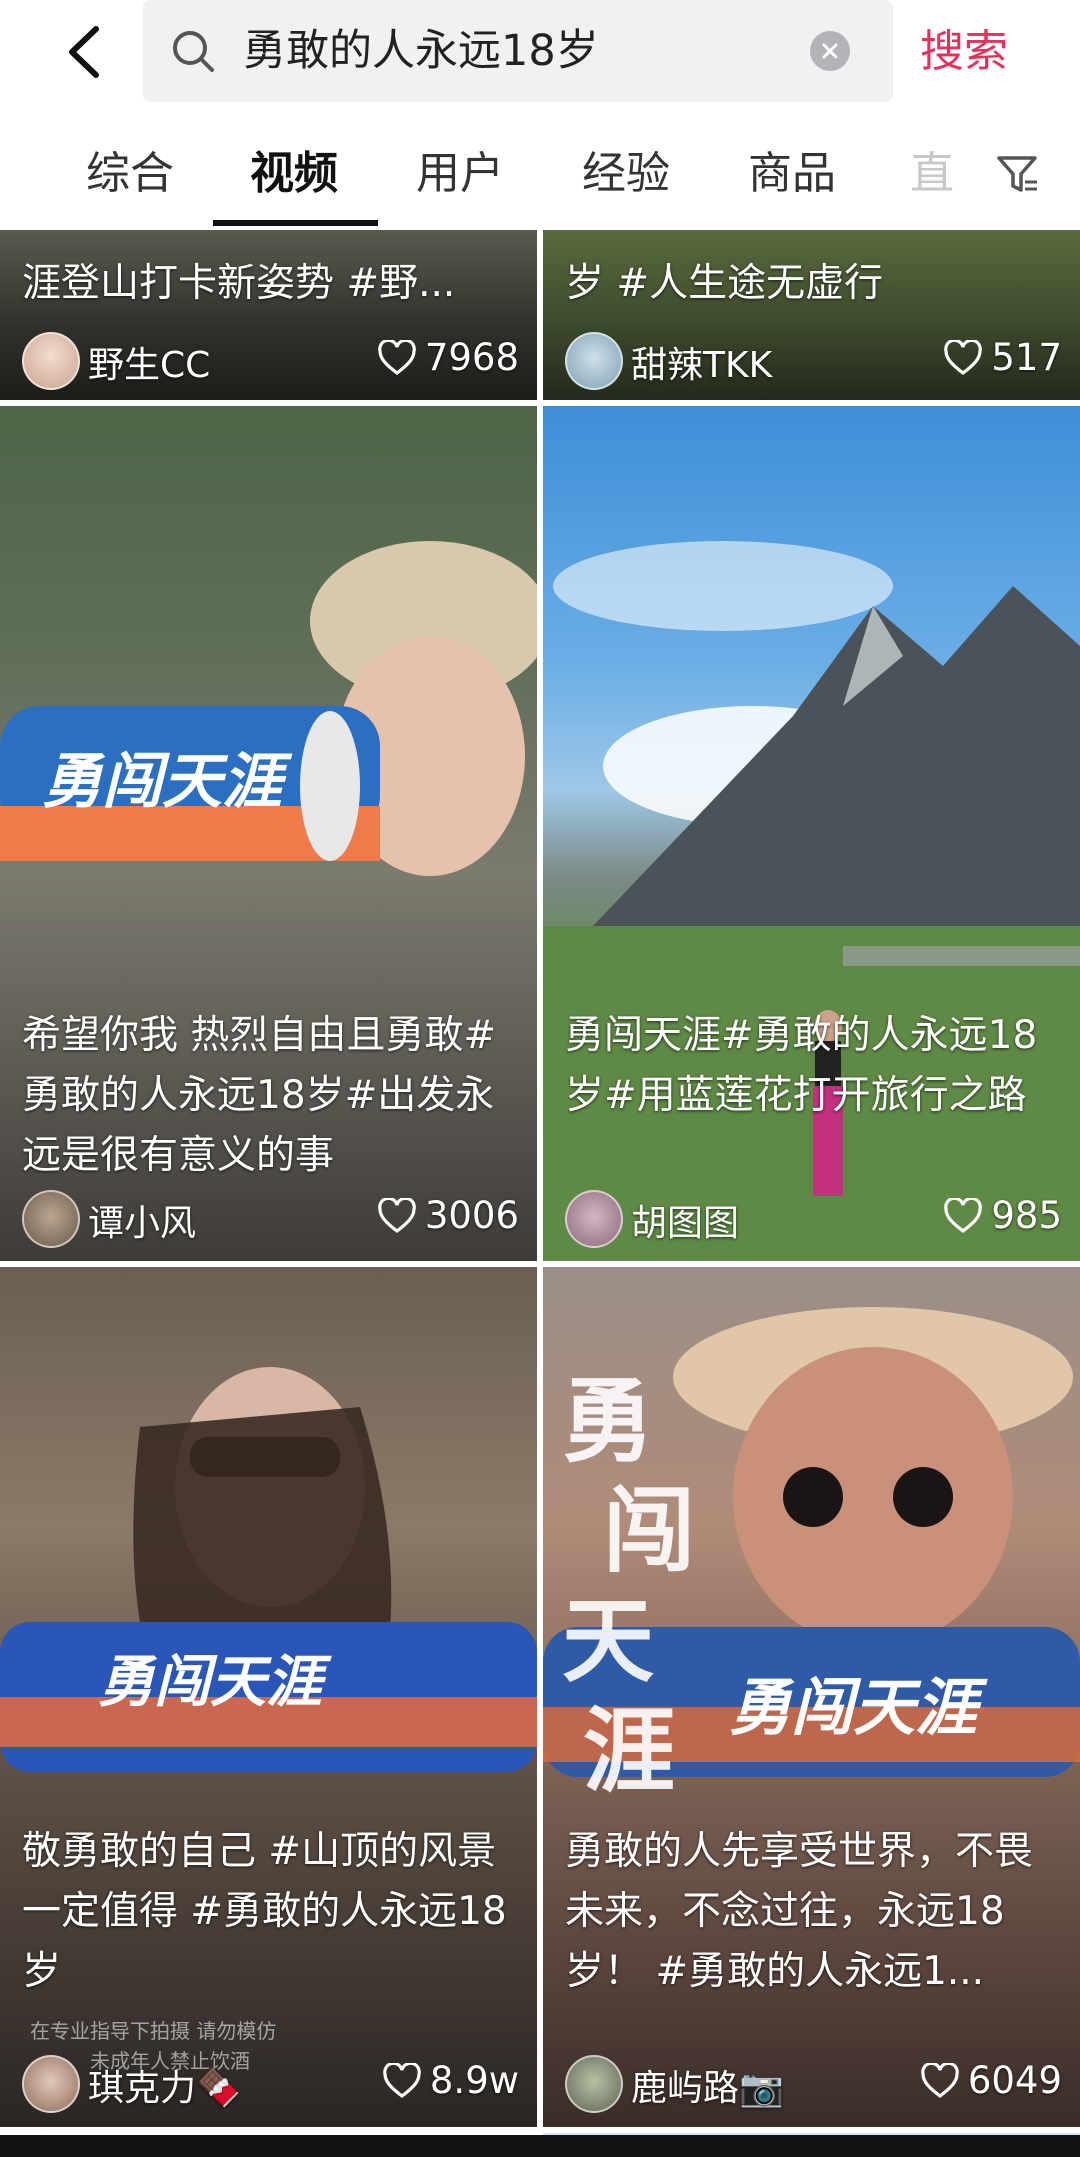 The width and height of the screenshot is (1080, 2157). Describe the element at coordinates (540, 2146) in the screenshot. I see `bottom-edge-bar` at that location.